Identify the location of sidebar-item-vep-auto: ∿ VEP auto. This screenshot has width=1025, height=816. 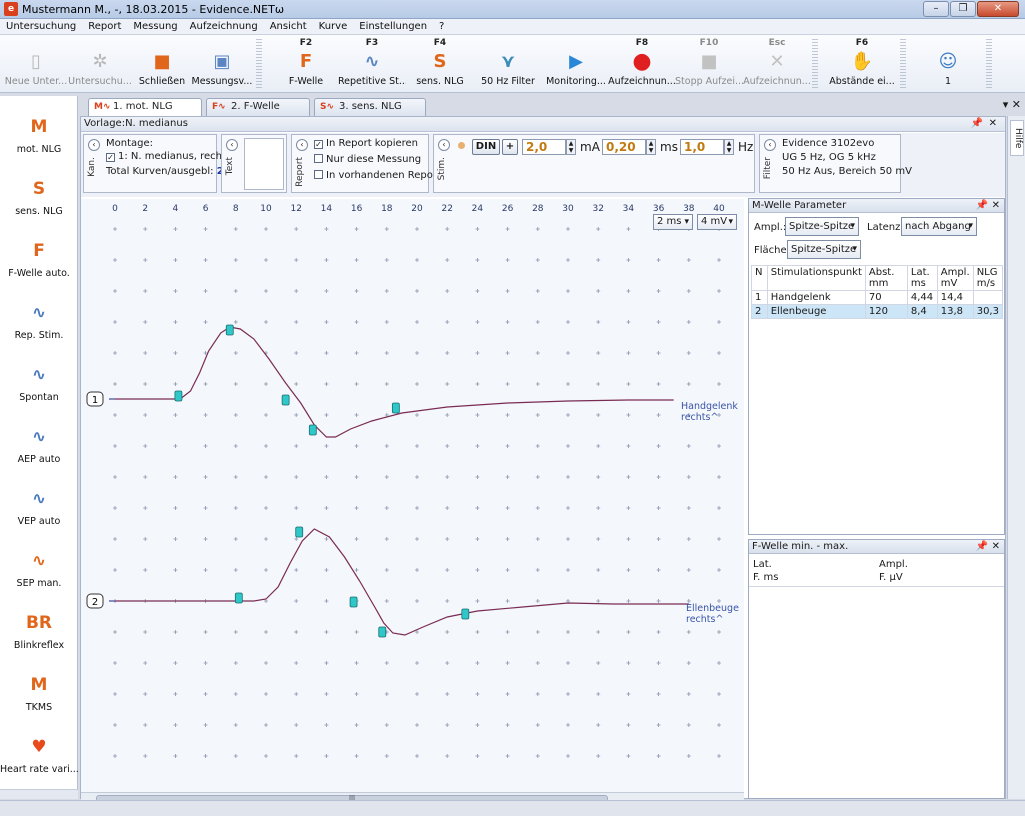
(39, 512).